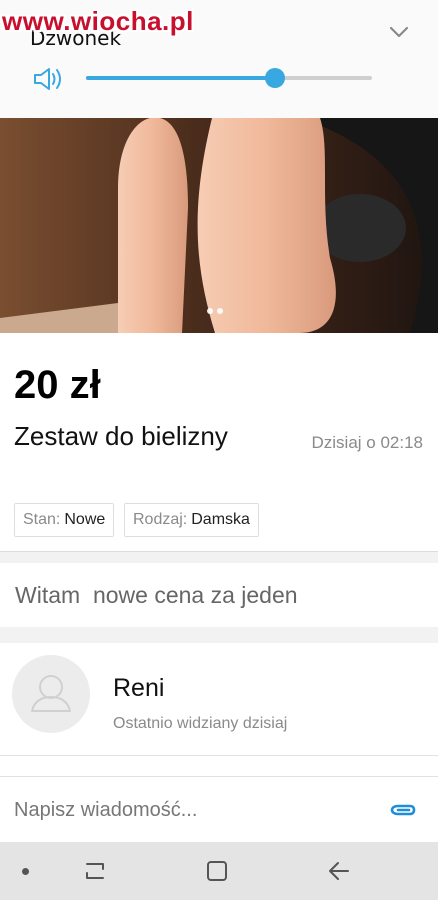  I want to click on tag-type-value: Damska, so click(220, 519).